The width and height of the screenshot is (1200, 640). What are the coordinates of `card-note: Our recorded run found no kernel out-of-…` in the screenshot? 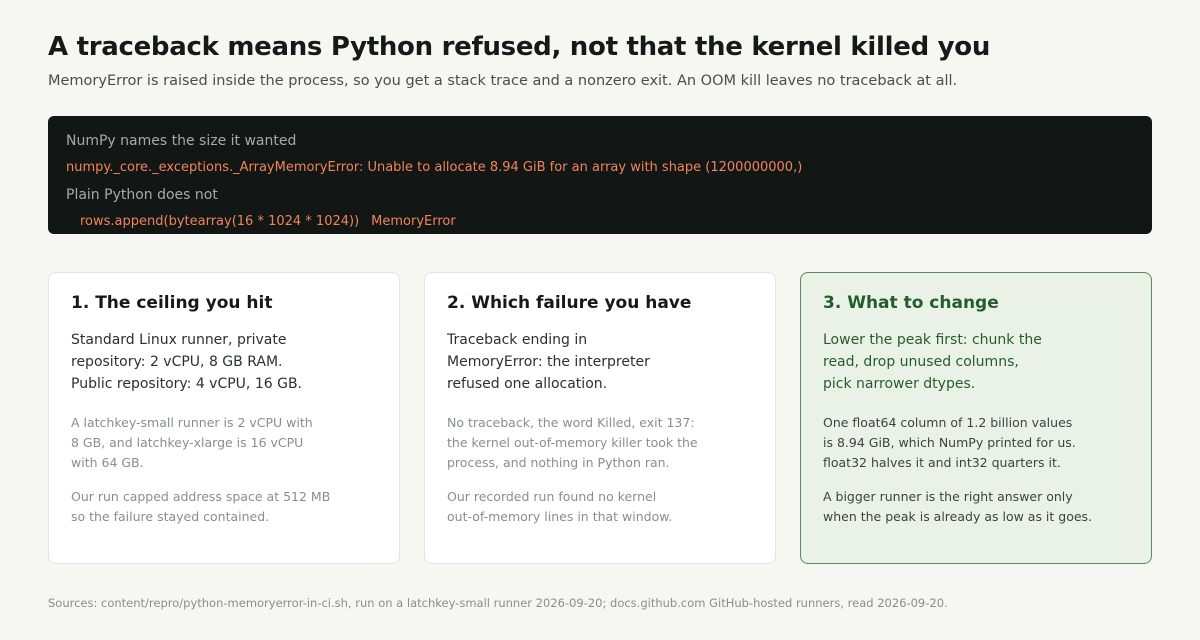 It's located at (600, 507).